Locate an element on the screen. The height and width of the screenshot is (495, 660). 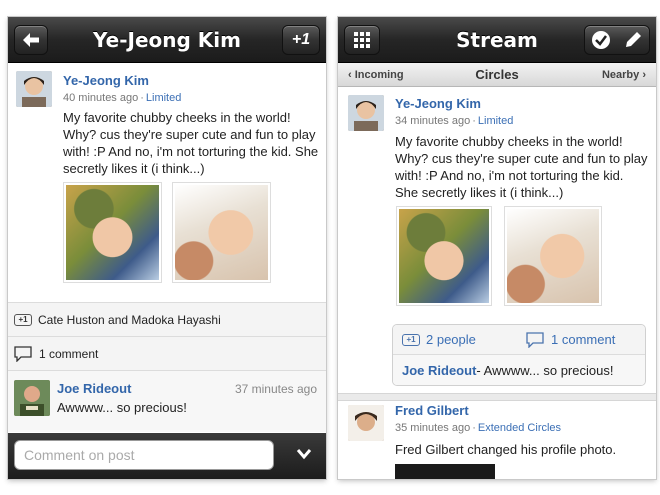
plus-ones-link: +1 2 people is located at coordinates (459, 339).